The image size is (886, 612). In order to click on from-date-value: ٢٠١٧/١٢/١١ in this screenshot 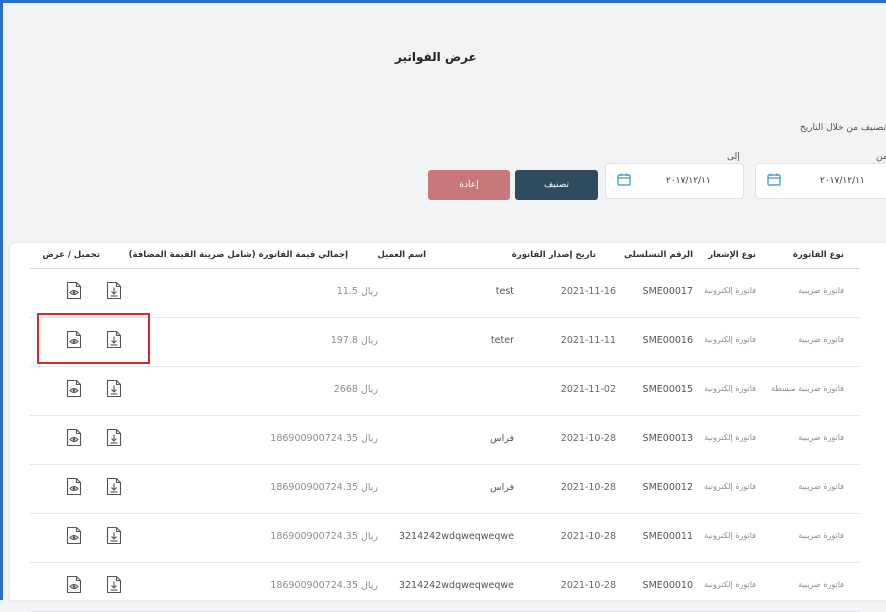, I will do `click(842, 181)`.